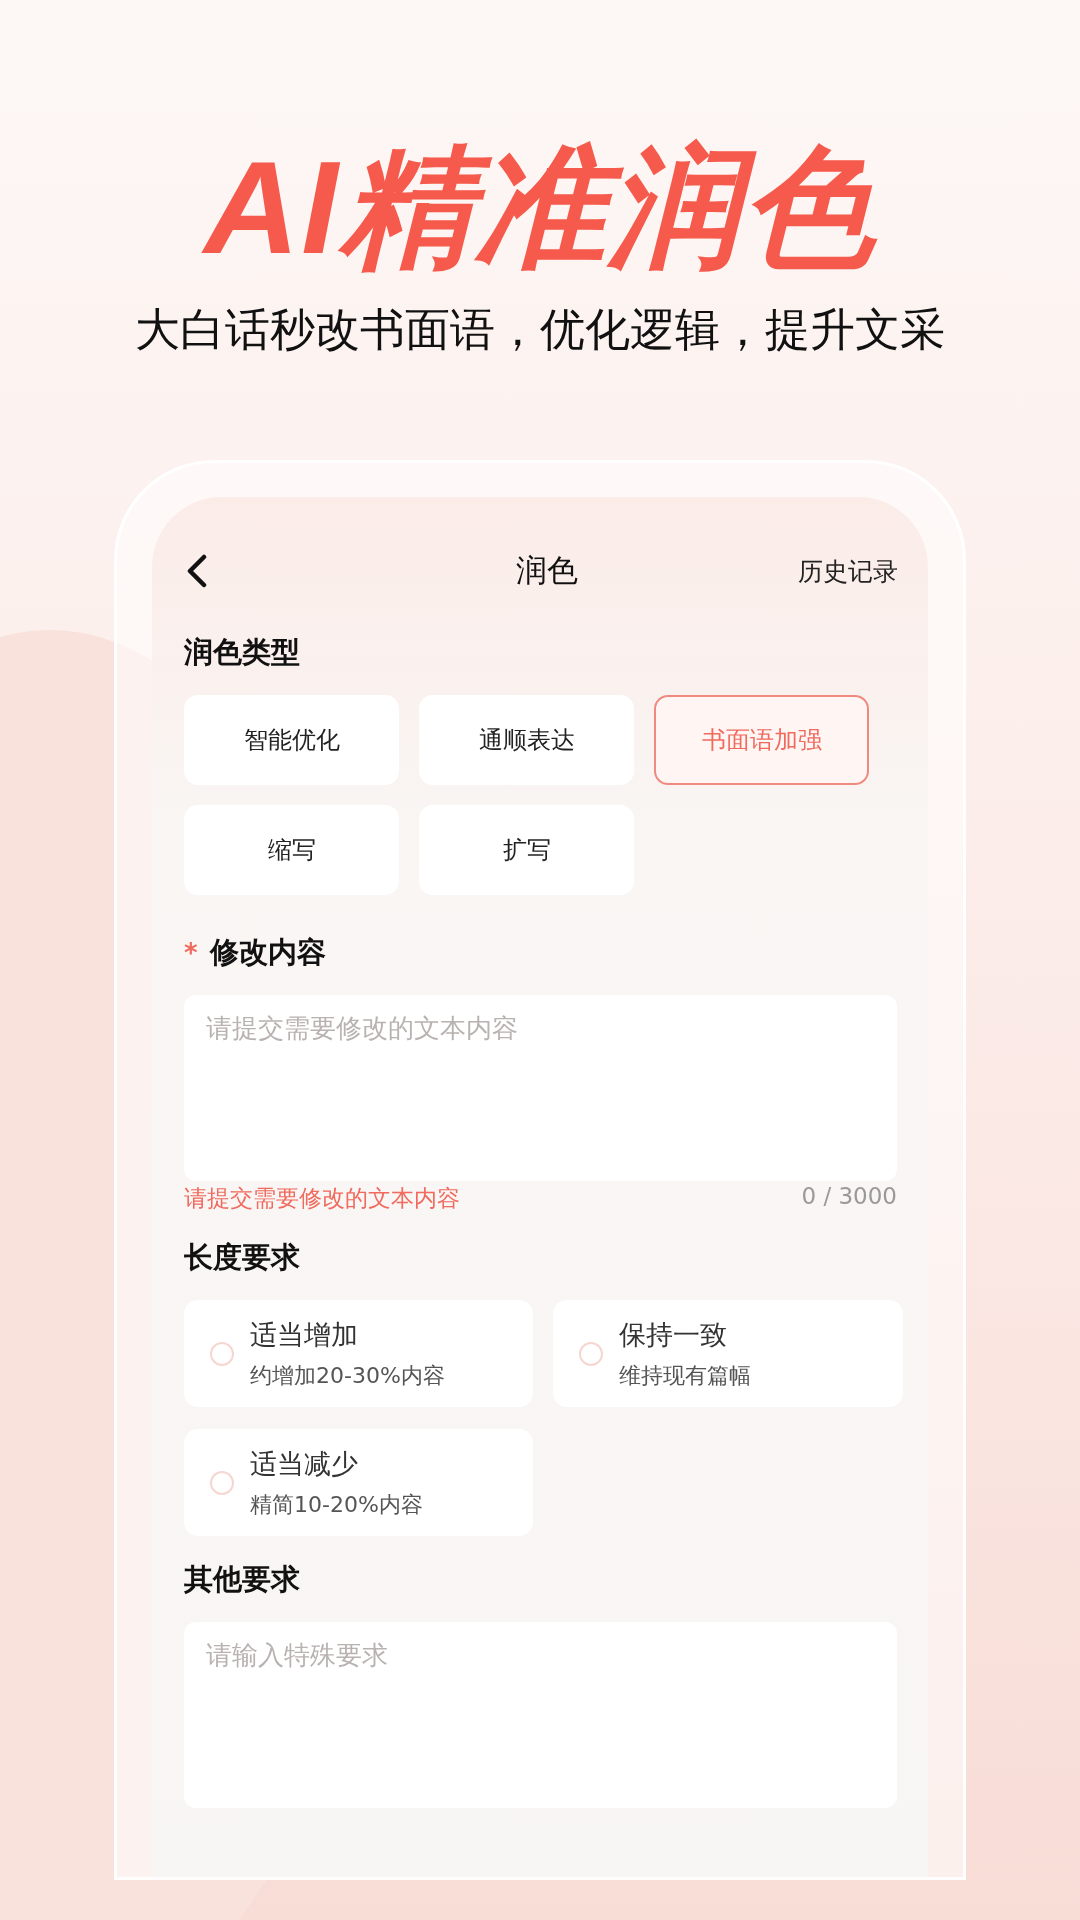  Describe the element at coordinates (848, 571) in the screenshot. I see `history-link: 历史记录` at that location.